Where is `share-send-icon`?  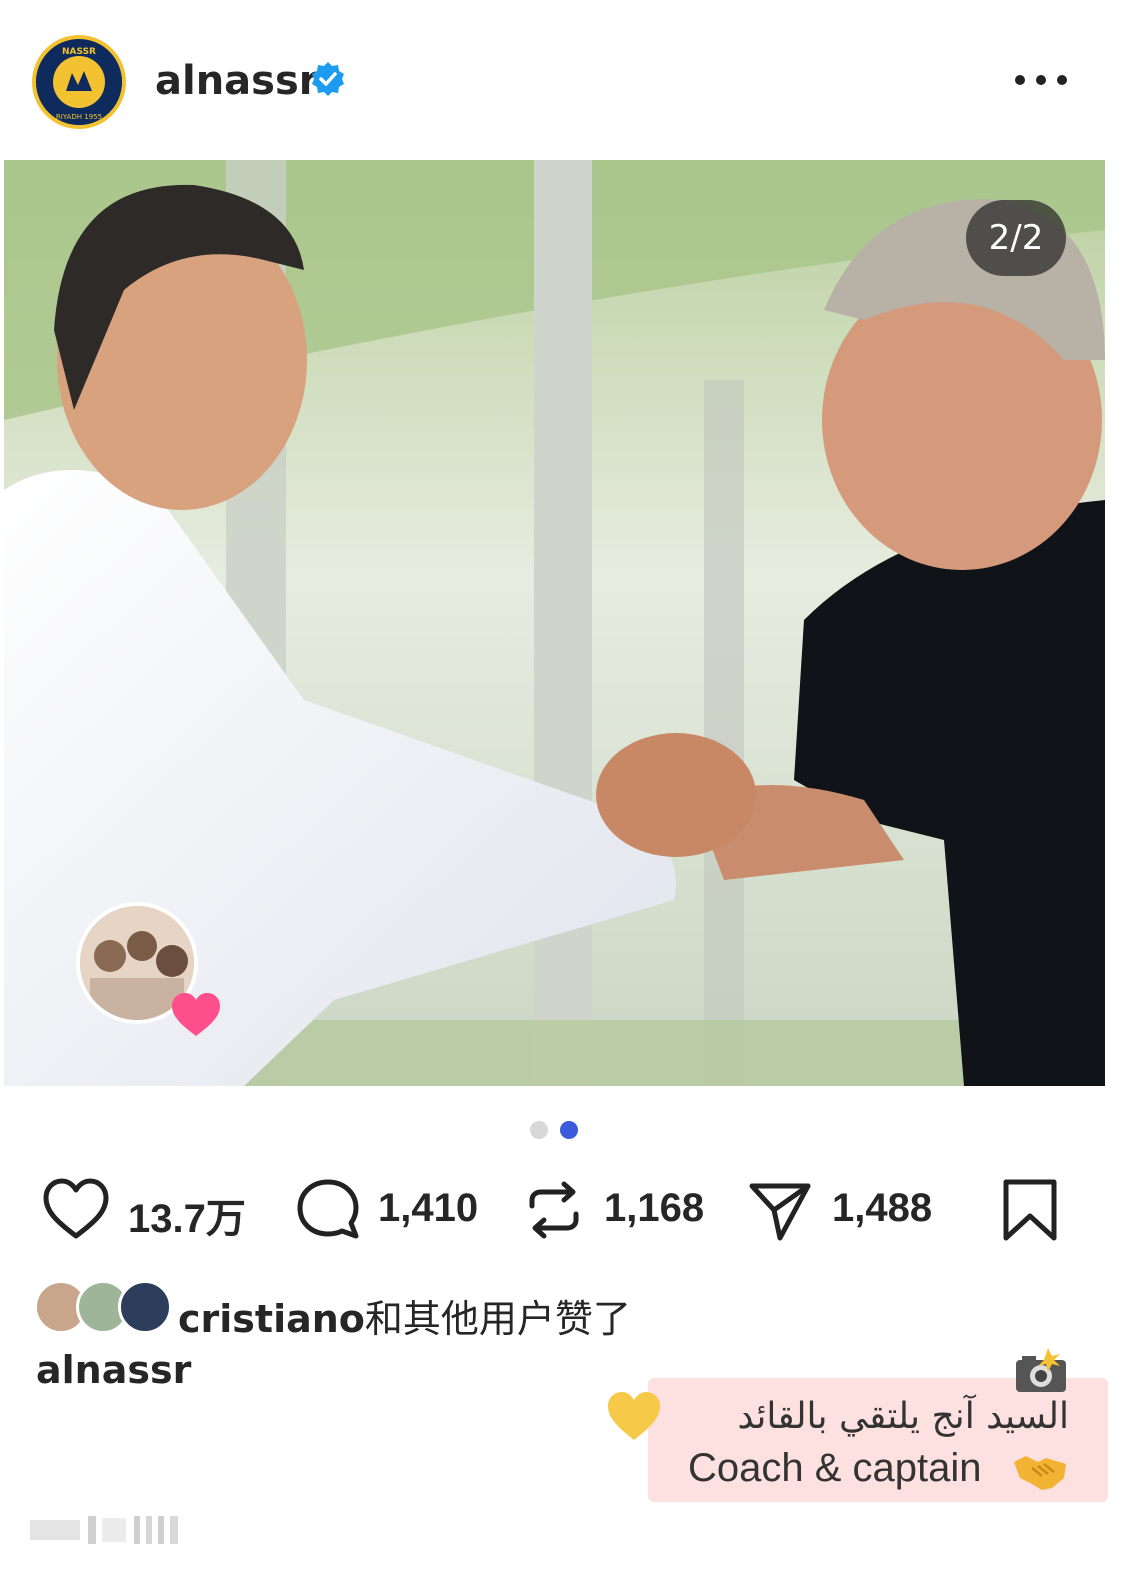 share-send-icon is located at coordinates (780, 1210).